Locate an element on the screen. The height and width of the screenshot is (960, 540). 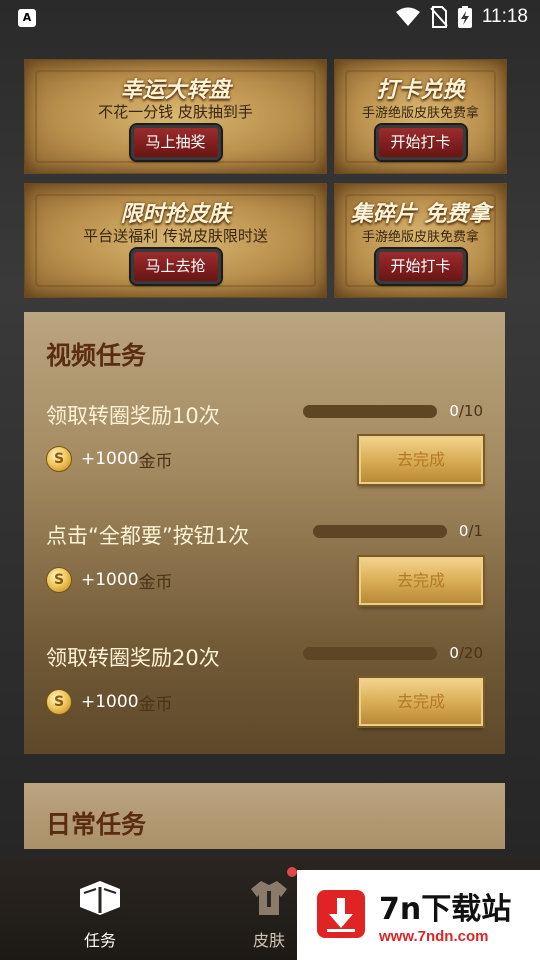
wifi-icon is located at coordinates (407, 16).